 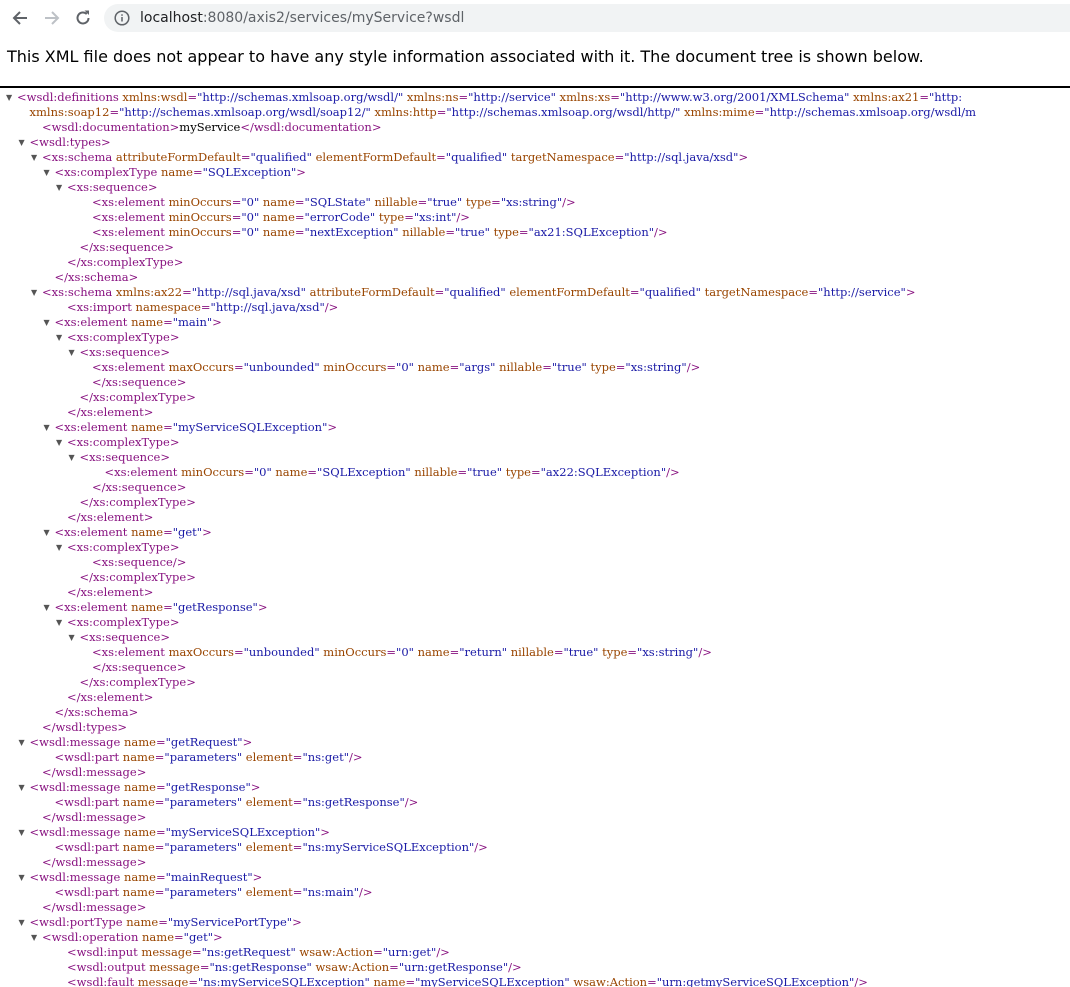 I want to click on xml-attribute: xmlns:ns, so click(x=431, y=97).